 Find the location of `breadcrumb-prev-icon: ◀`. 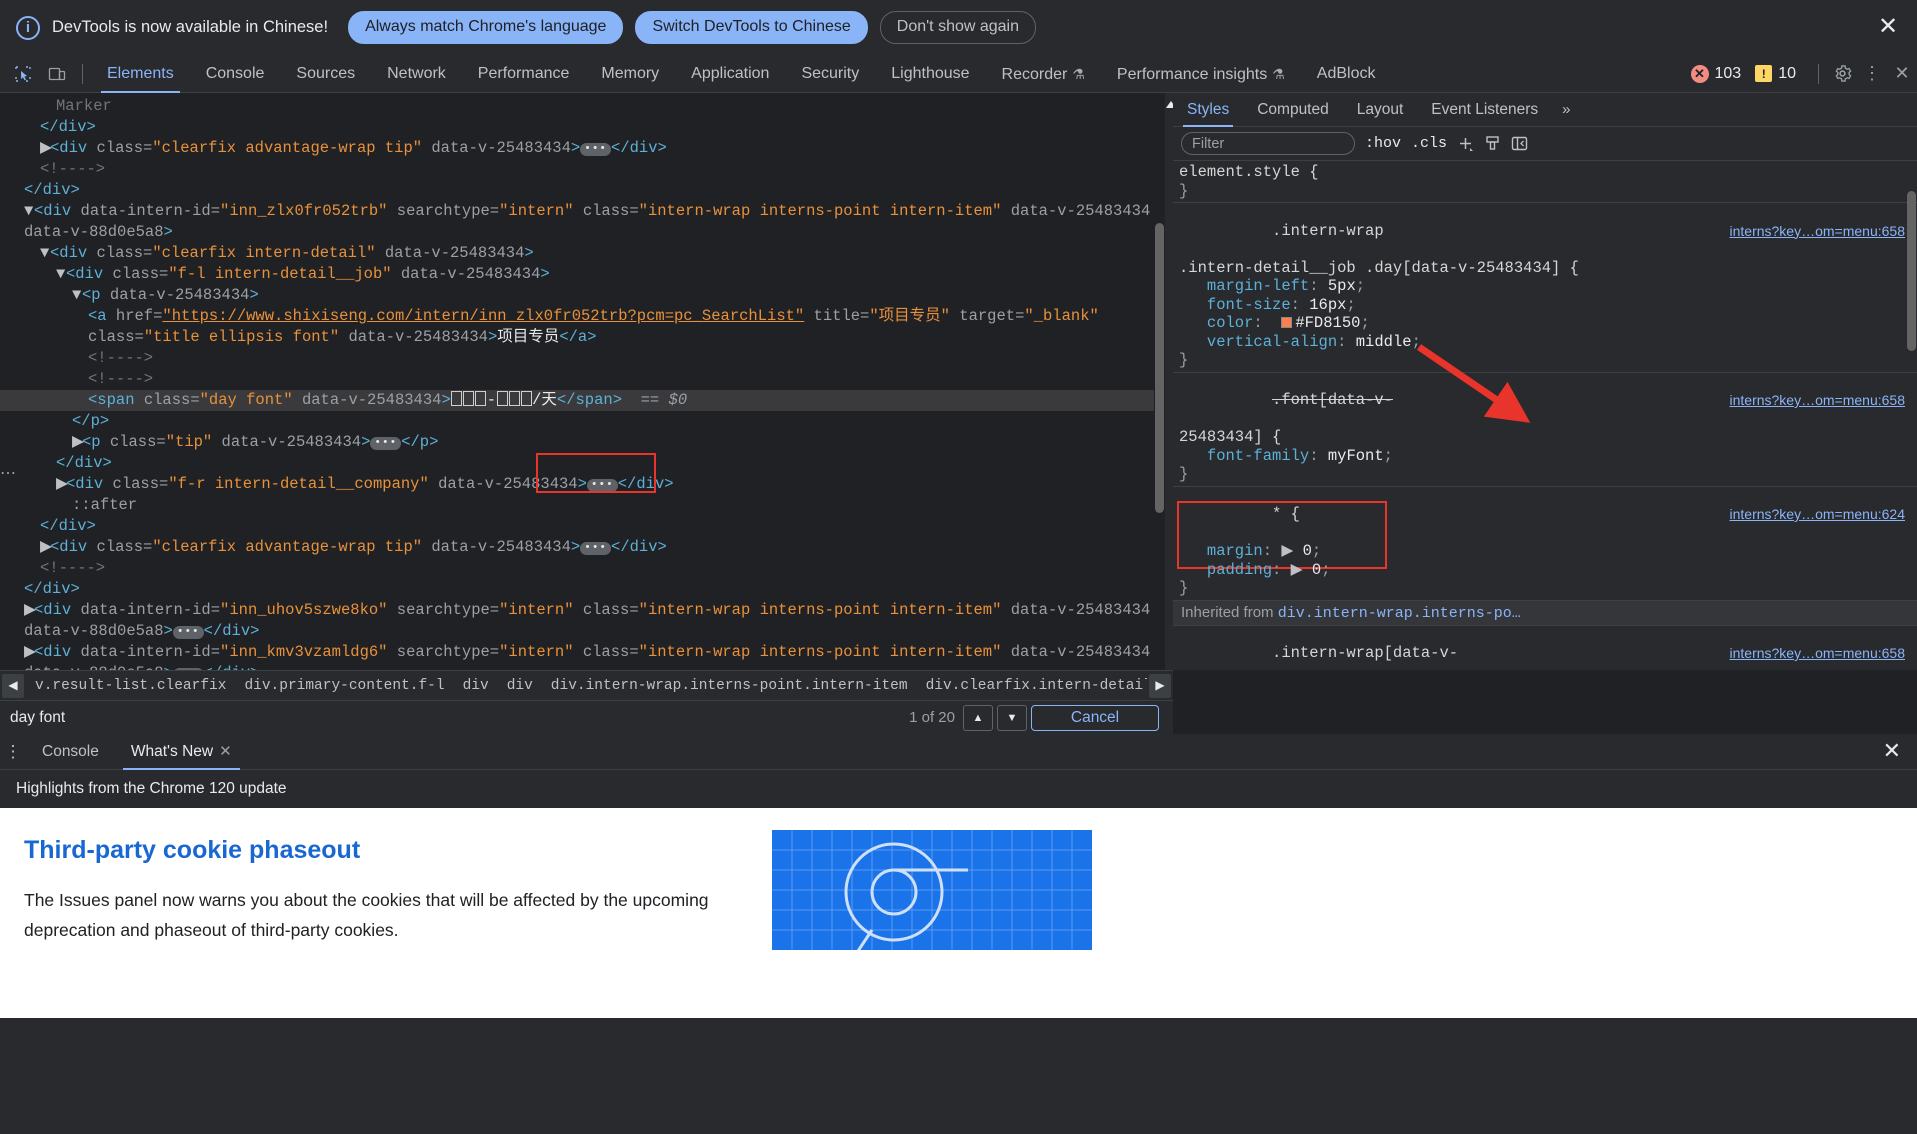

breadcrumb-prev-icon: ◀ is located at coordinates (13, 685).